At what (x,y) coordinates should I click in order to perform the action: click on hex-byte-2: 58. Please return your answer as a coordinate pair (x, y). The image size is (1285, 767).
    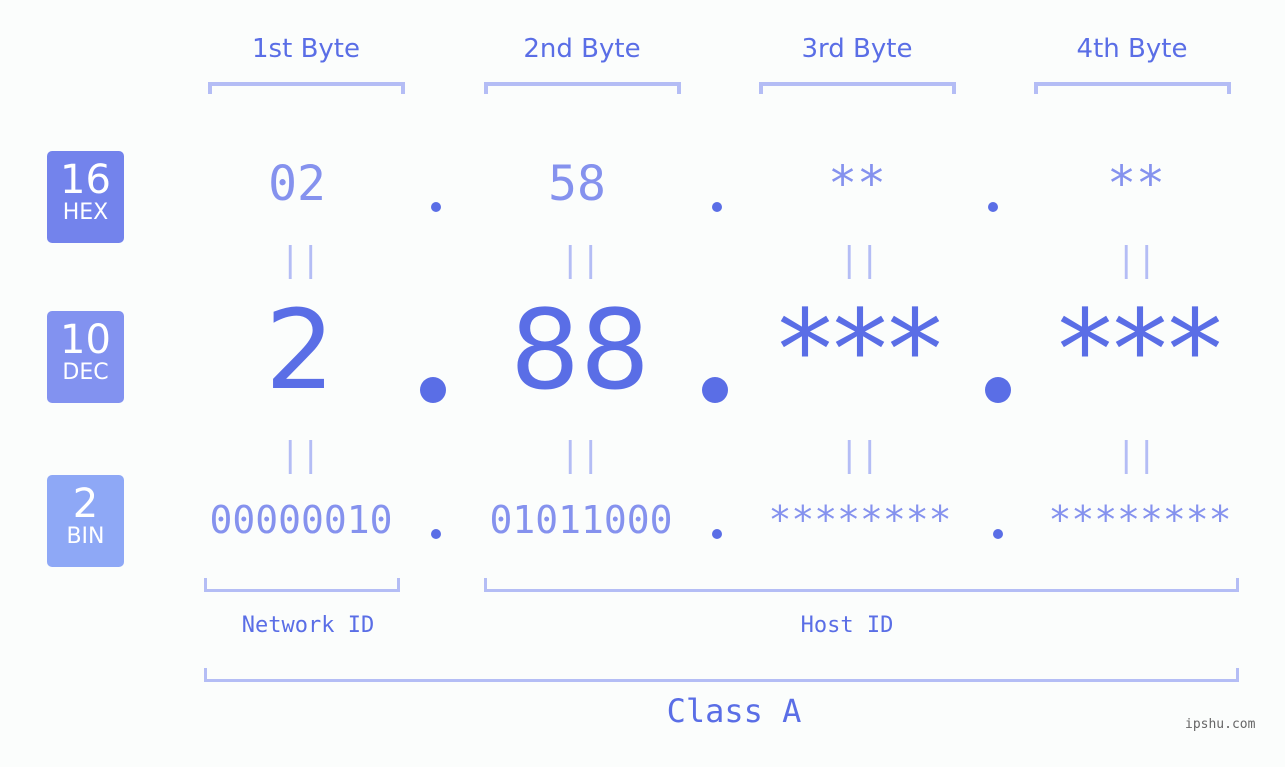
    Looking at the image, I should click on (577, 184).